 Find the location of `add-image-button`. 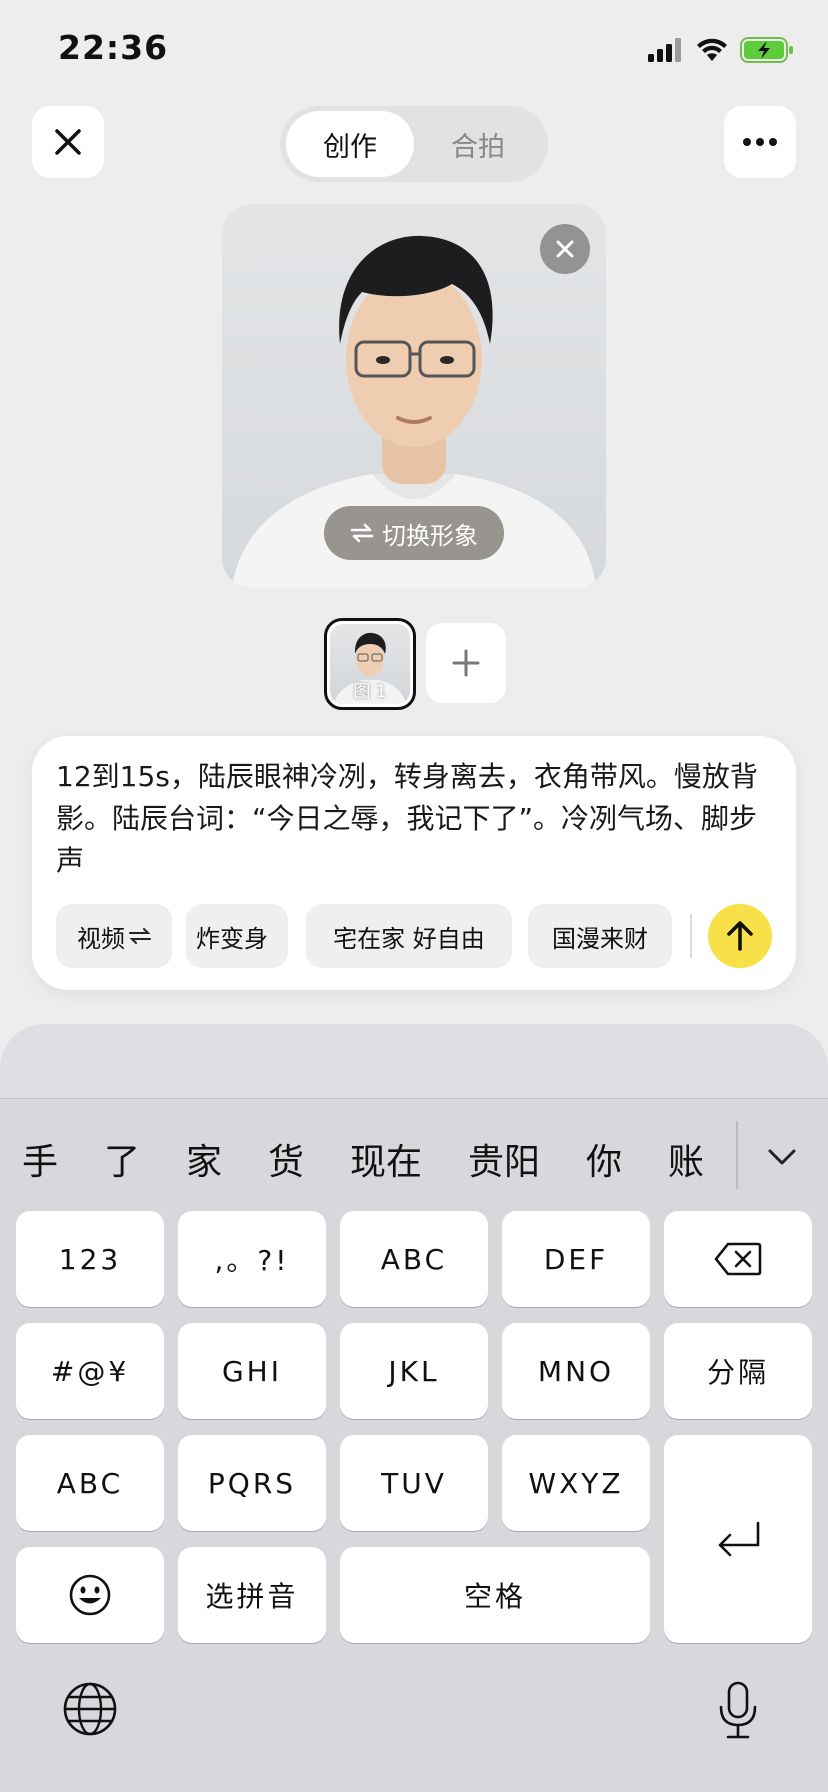

add-image-button is located at coordinates (466, 663).